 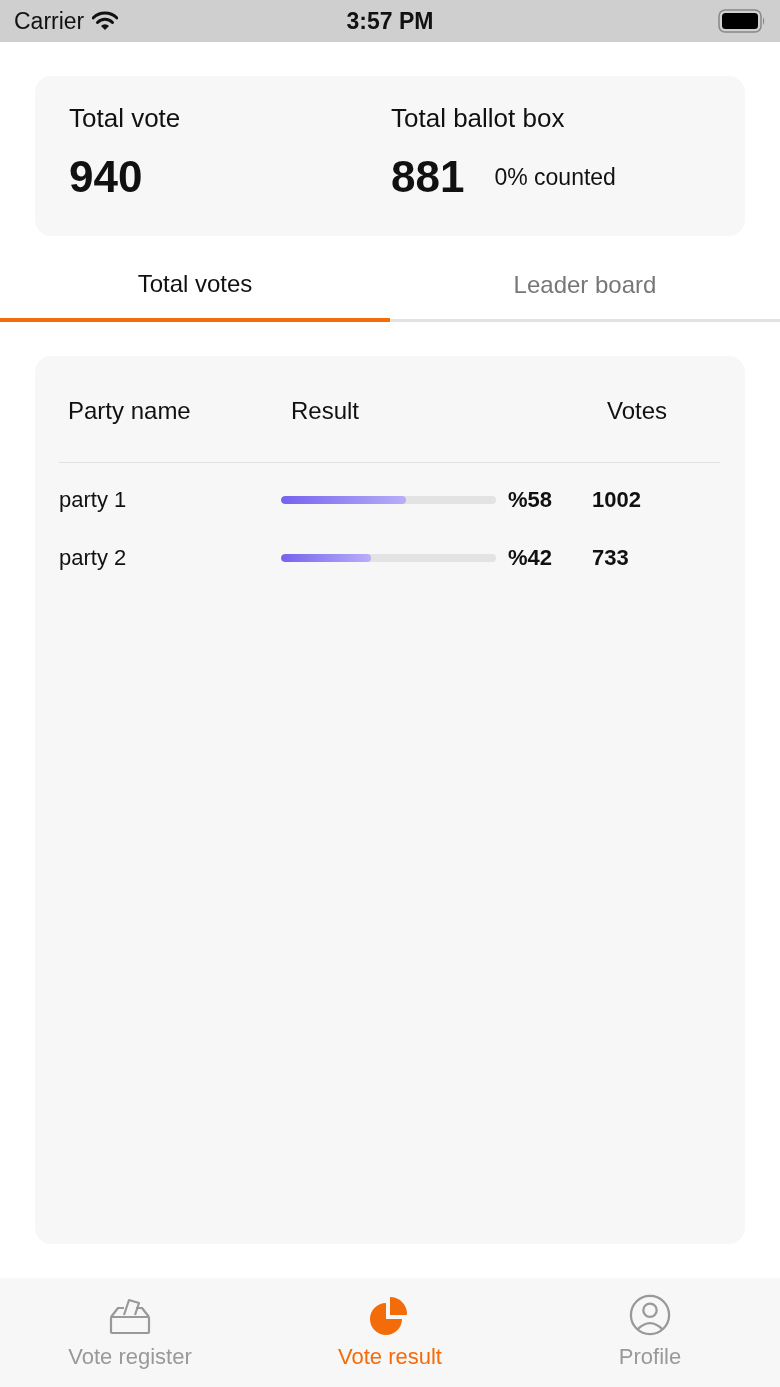 I want to click on counted-note: 0% counted, so click(x=555, y=177).